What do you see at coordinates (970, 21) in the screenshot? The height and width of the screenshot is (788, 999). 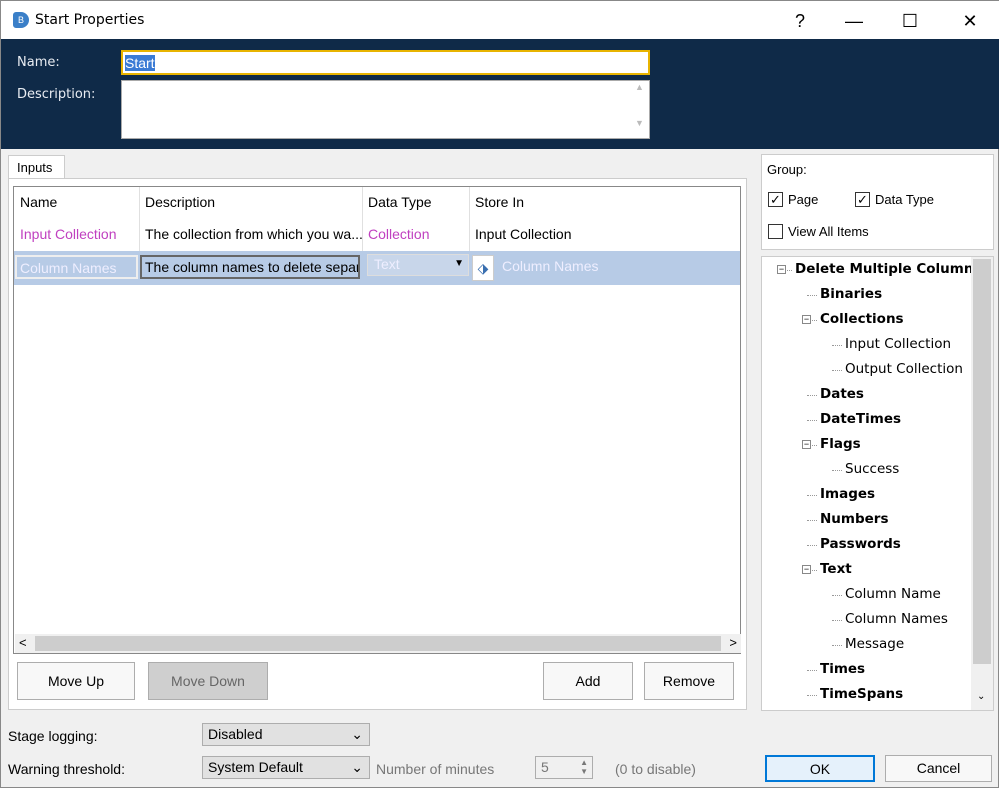 I see `close-button: ✕` at bounding box center [970, 21].